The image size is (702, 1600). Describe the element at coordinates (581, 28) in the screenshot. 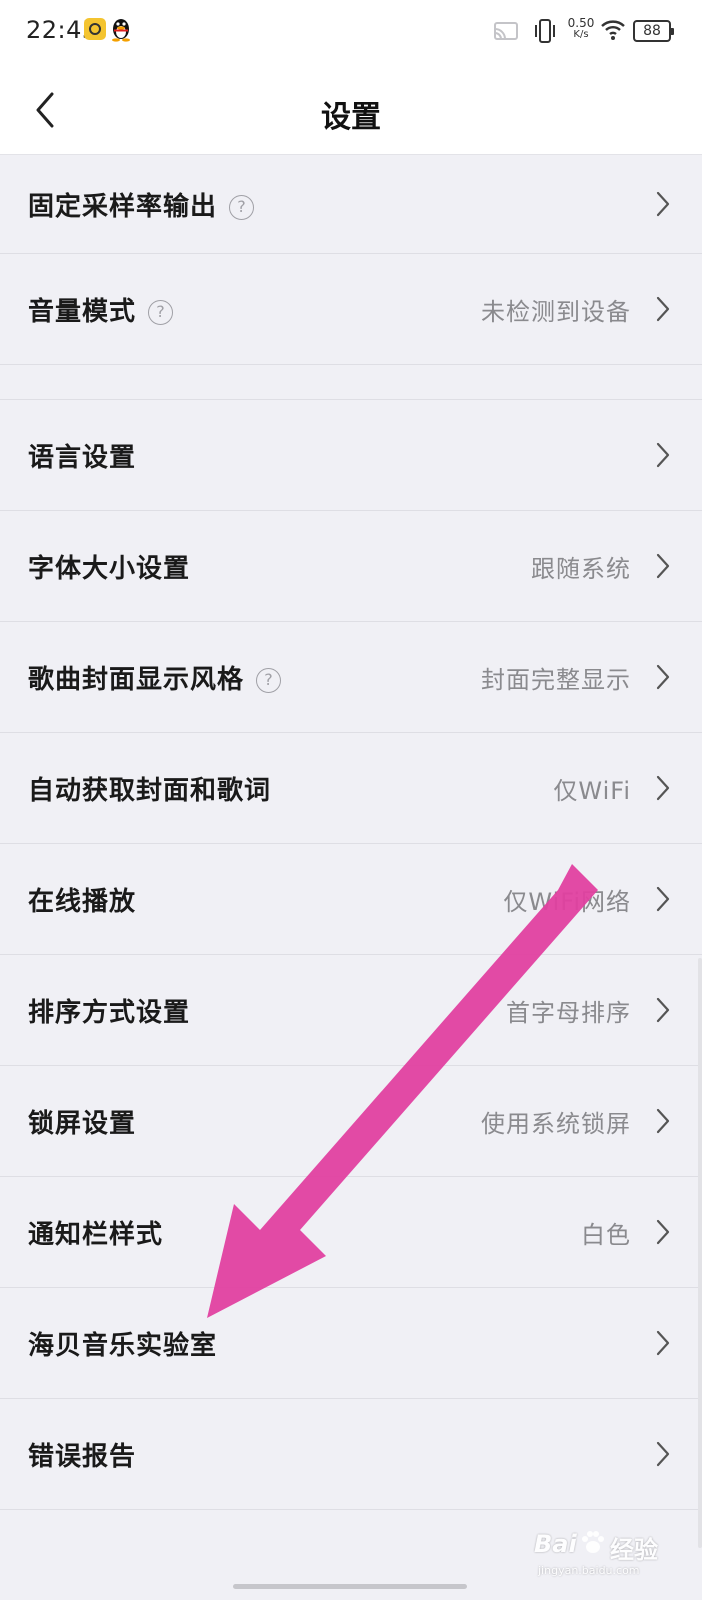

I see `net-speed: 0.50 K/s` at that location.